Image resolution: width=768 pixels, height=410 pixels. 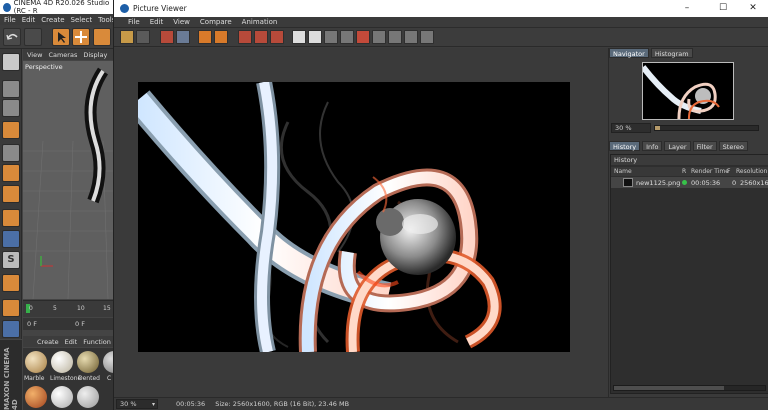 What do you see at coordinates (183, 37) in the screenshot?
I see `zoom-icon` at bounding box center [183, 37].